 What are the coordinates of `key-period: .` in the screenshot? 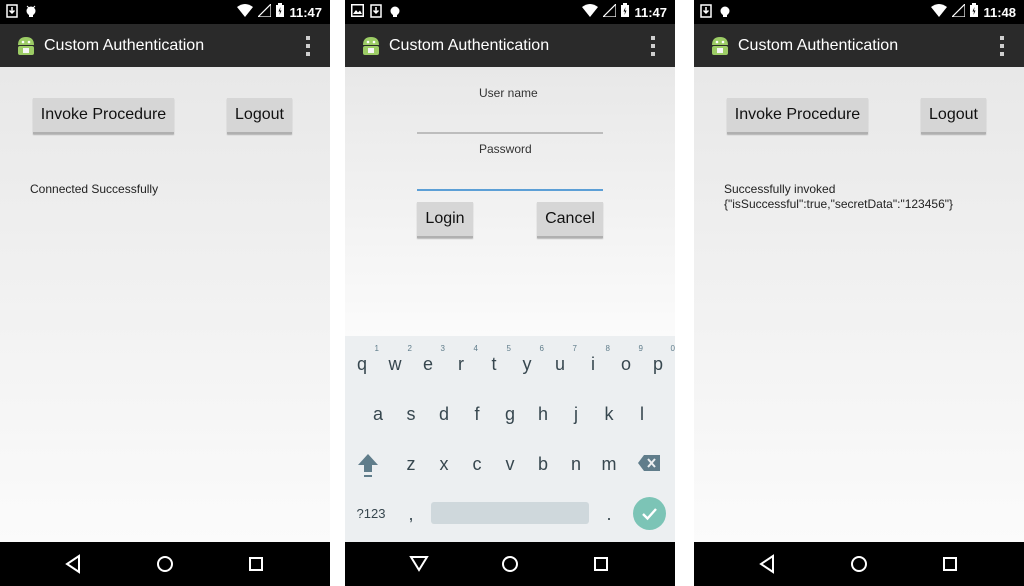 It's located at (609, 514).